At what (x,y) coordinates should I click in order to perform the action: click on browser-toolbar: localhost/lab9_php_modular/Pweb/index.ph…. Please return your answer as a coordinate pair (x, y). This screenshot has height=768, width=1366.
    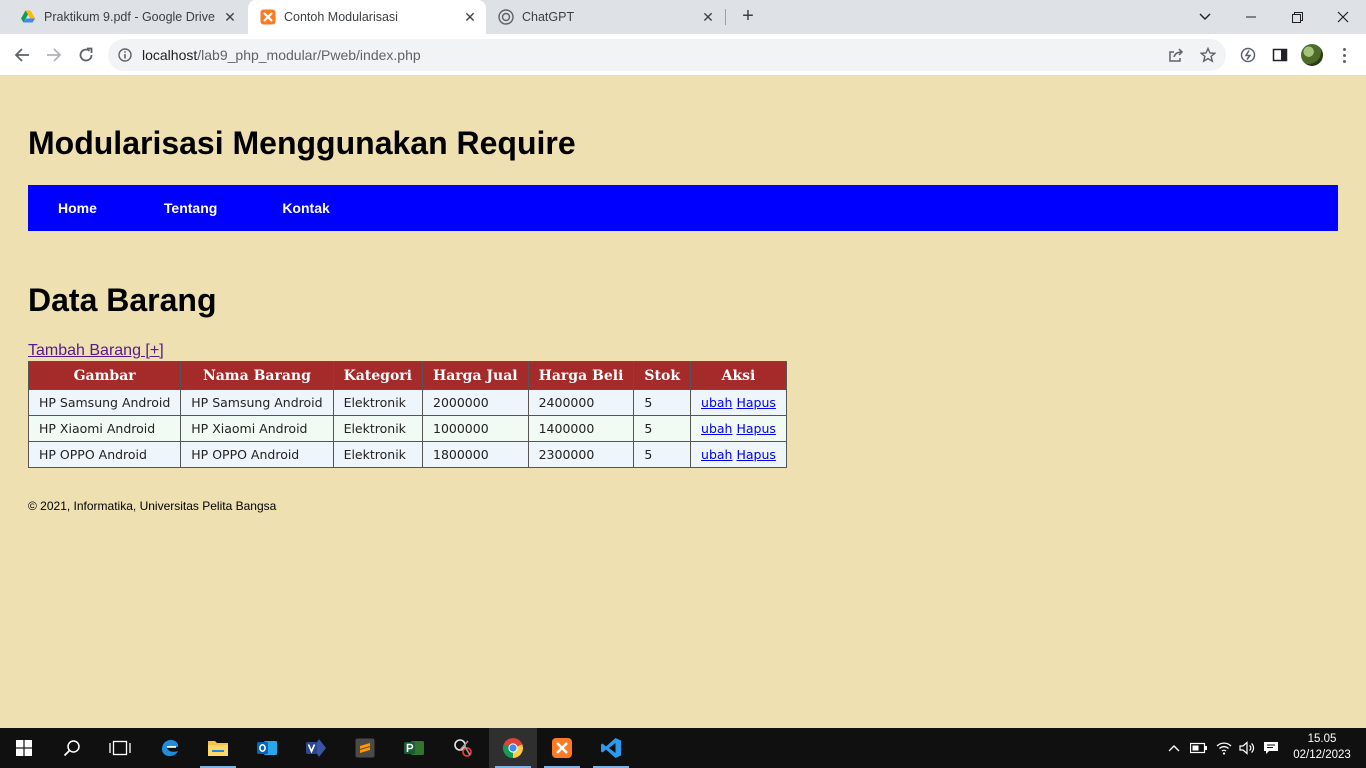
    Looking at the image, I should click on (683, 55).